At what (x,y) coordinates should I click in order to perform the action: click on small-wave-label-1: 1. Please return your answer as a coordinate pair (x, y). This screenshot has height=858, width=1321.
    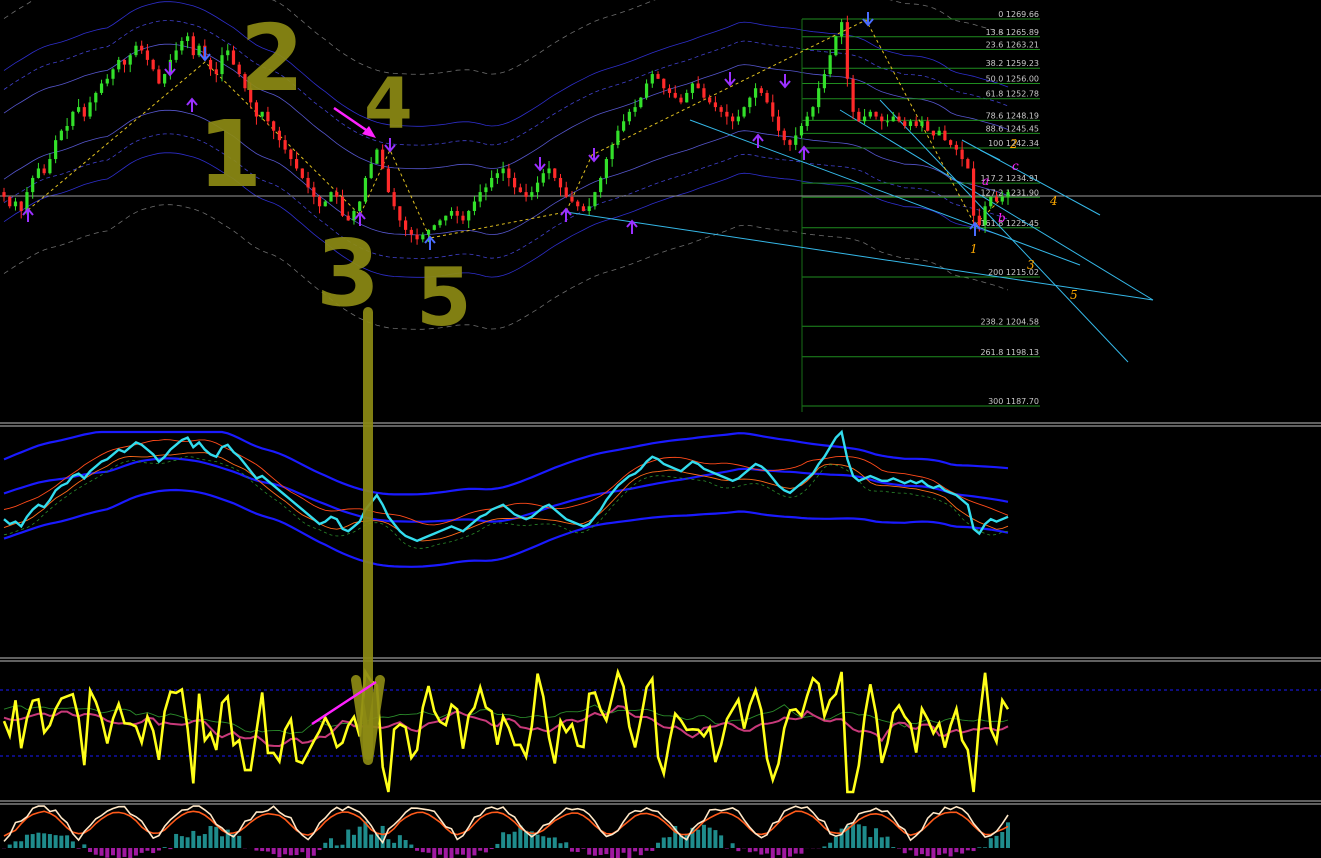
    Looking at the image, I should click on (974, 249).